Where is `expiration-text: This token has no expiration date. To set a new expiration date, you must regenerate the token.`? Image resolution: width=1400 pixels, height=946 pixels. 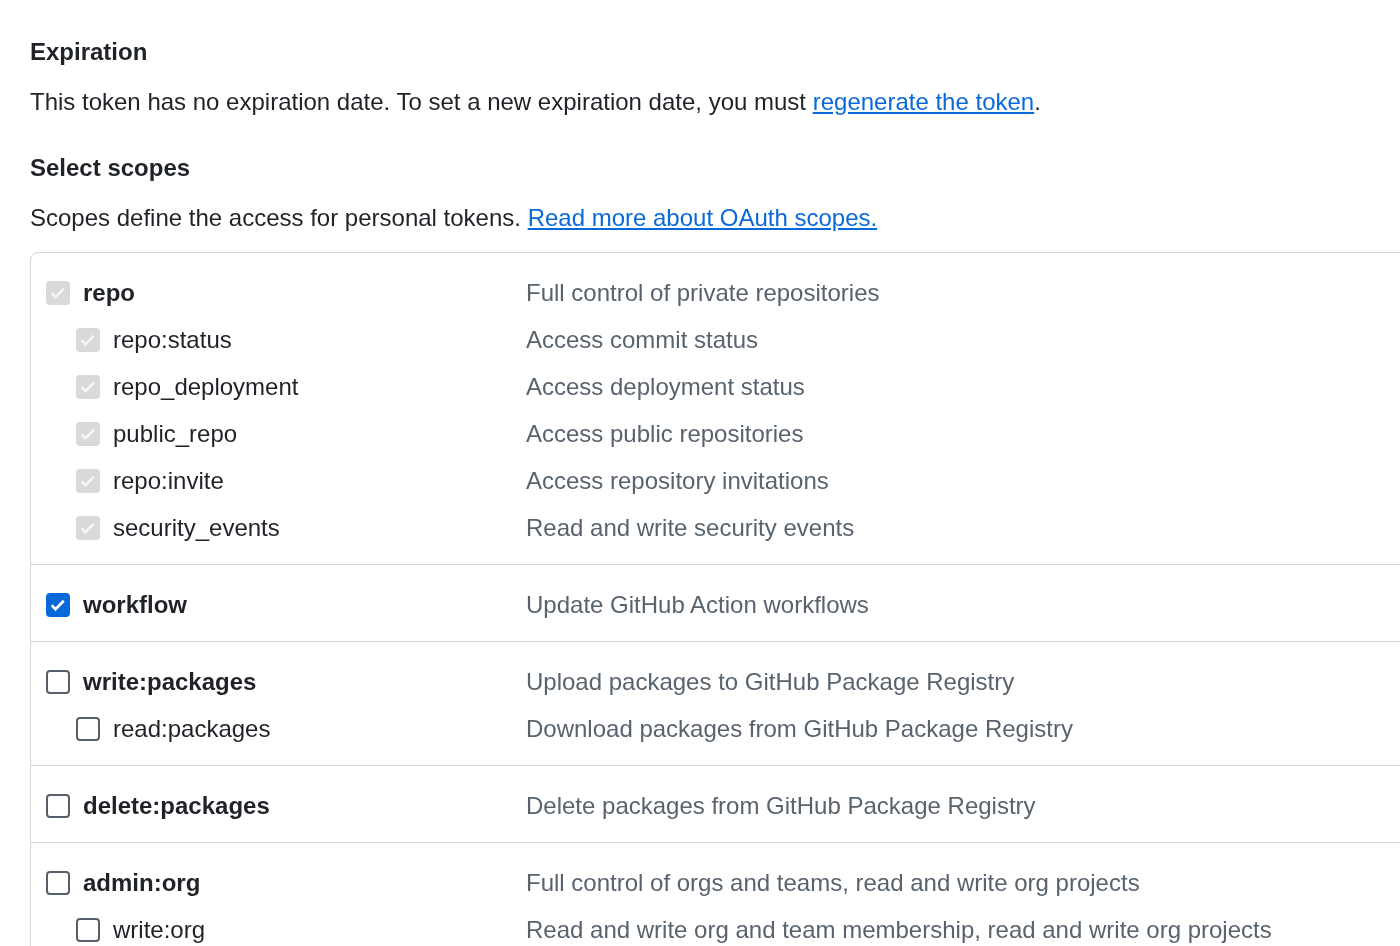 expiration-text: This token has no expiration date. To set a new expiration date, you must regenerate the token. is located at coordinates (536, 102).